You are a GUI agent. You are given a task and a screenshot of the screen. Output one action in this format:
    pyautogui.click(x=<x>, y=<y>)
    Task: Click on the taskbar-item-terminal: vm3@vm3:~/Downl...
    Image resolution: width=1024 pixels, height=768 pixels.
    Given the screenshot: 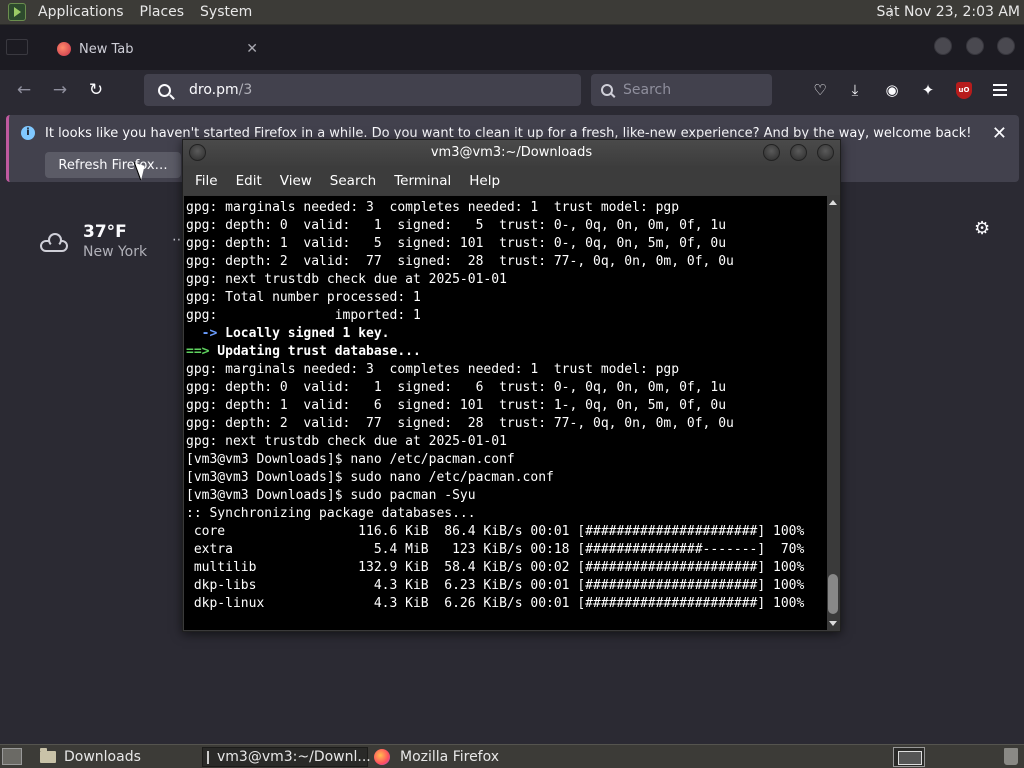 What is the action you would take?
    pyautogui.click(x=286, y=757)
    